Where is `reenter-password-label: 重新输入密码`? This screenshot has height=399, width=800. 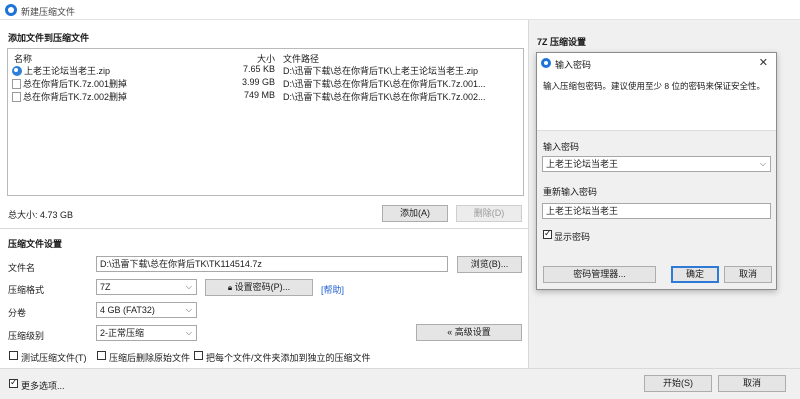 reenter-password-label: 重新输入密码 is located at coordinates (570, 192).